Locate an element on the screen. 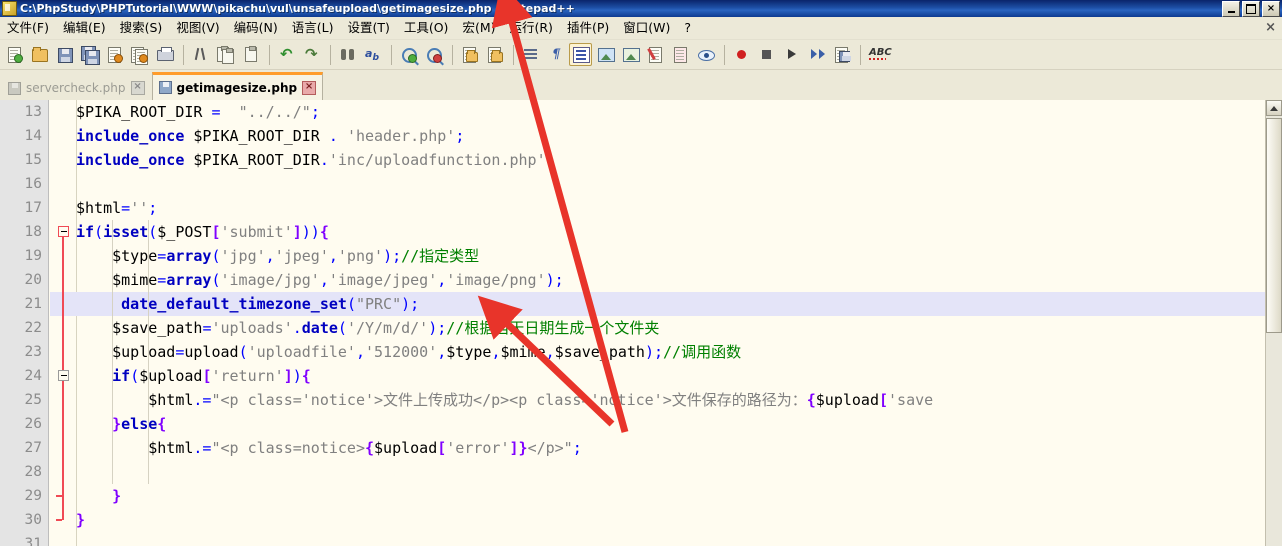 The width and height of the screenshot is (1282, 546). document-tab-bar: servercheck.php × getimagesize.php × is located at coordinates (641, 85).